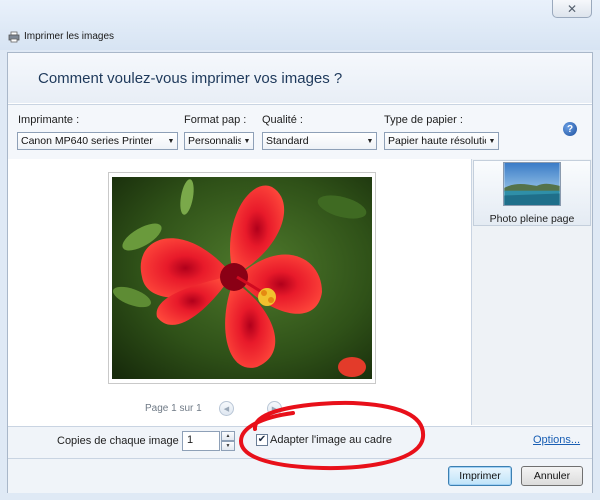 The height and width of the screenshot is (500, 600). I want to click on paper-size-label: Format pap :, so click(215, 120).